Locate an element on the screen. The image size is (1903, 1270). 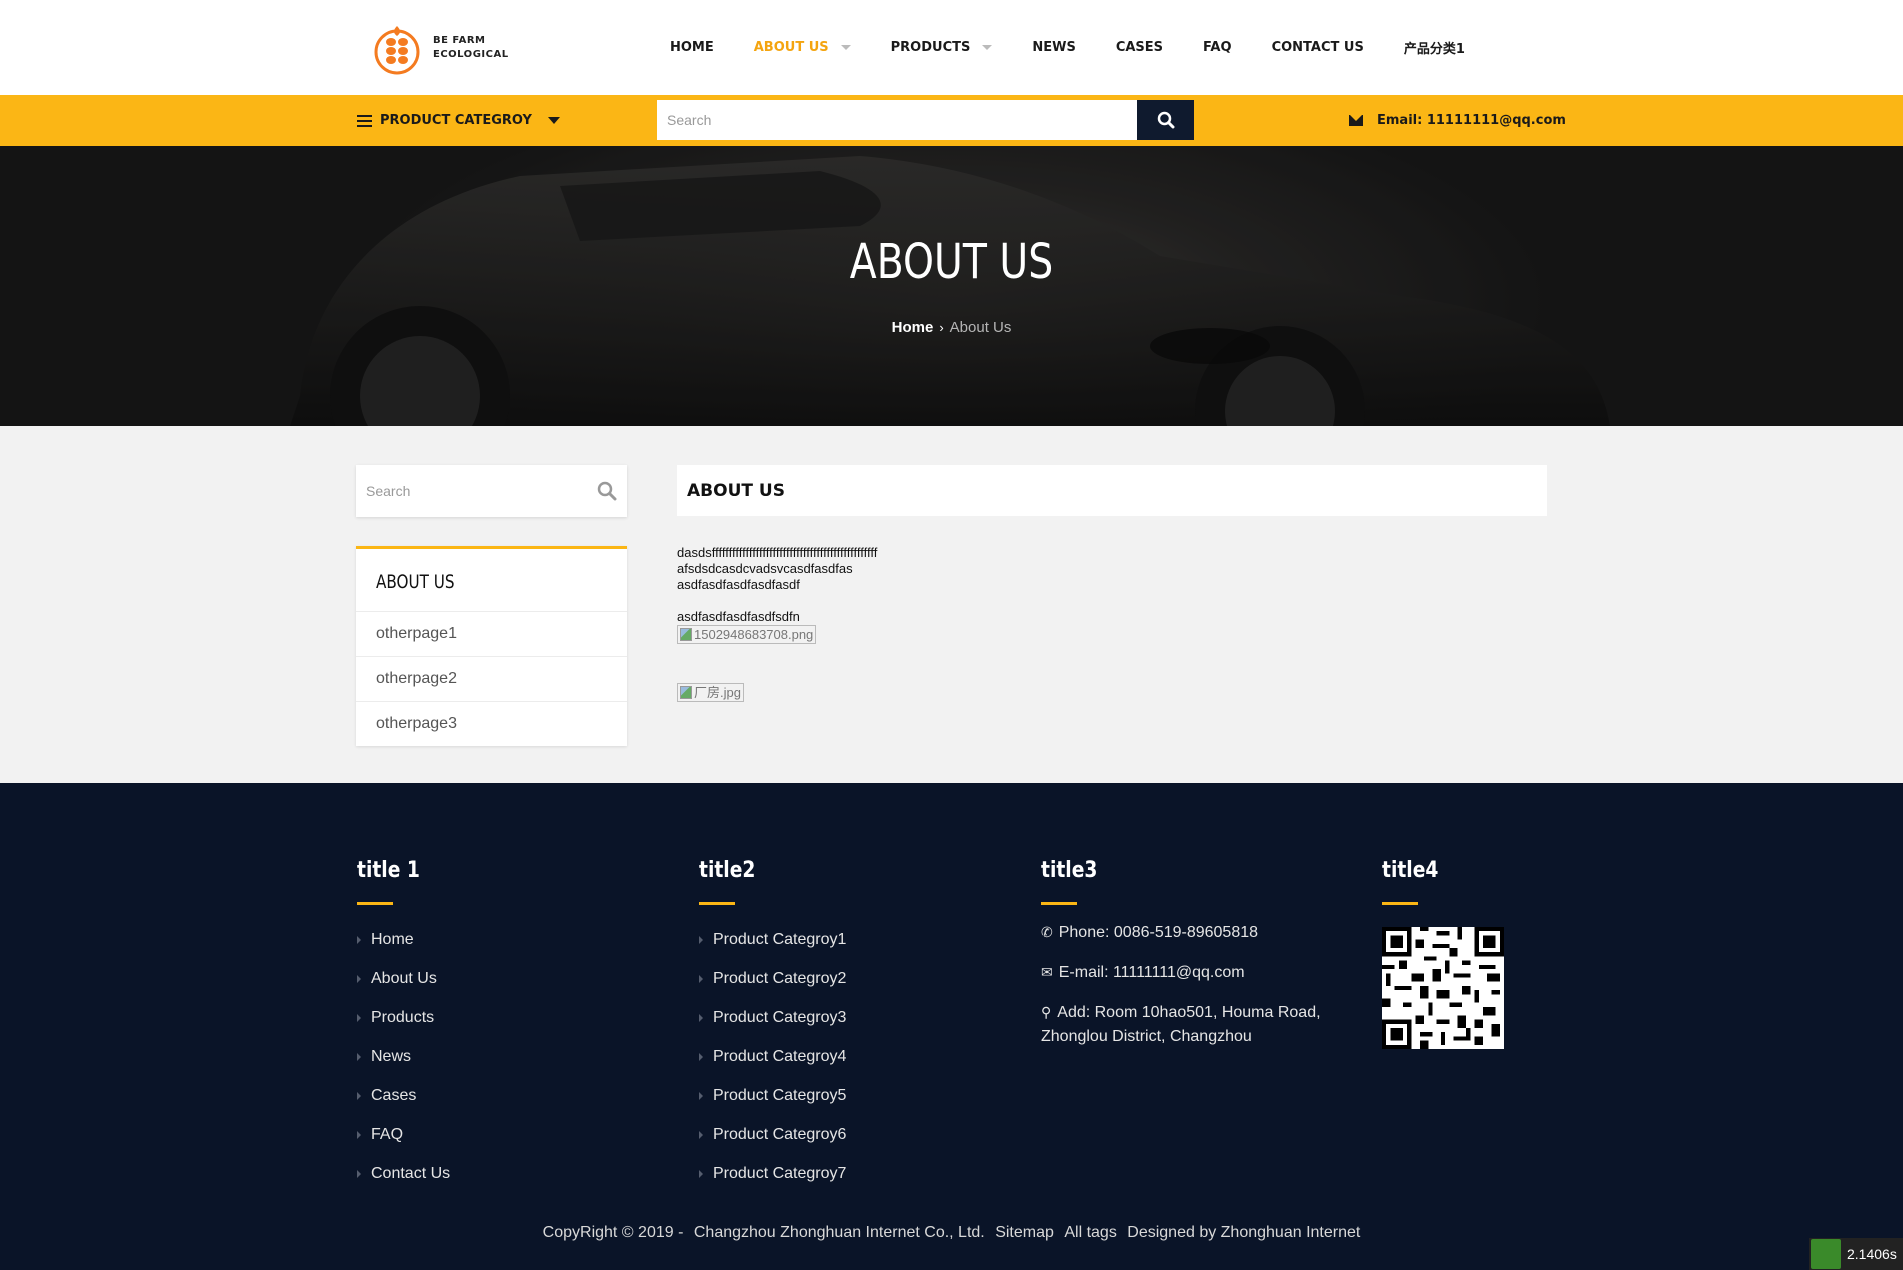
designed-by-link: Designed by Zhonghuan Internet is located at coordinates (1243, 1232).